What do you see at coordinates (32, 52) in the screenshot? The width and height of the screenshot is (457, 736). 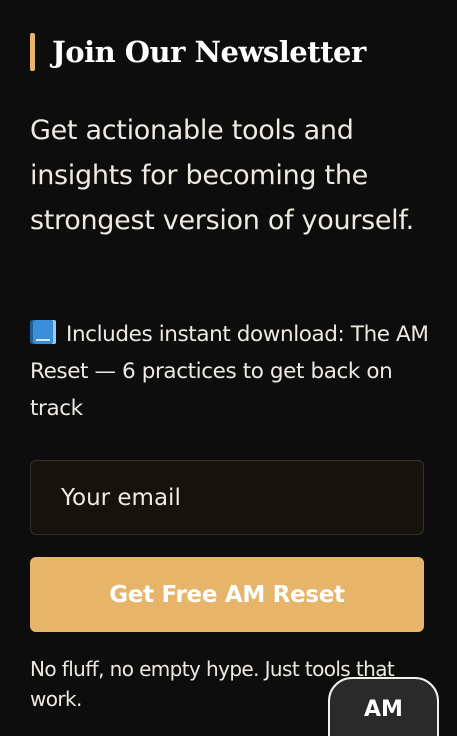 I see `accent-bar` at bounding box center [32, 52].